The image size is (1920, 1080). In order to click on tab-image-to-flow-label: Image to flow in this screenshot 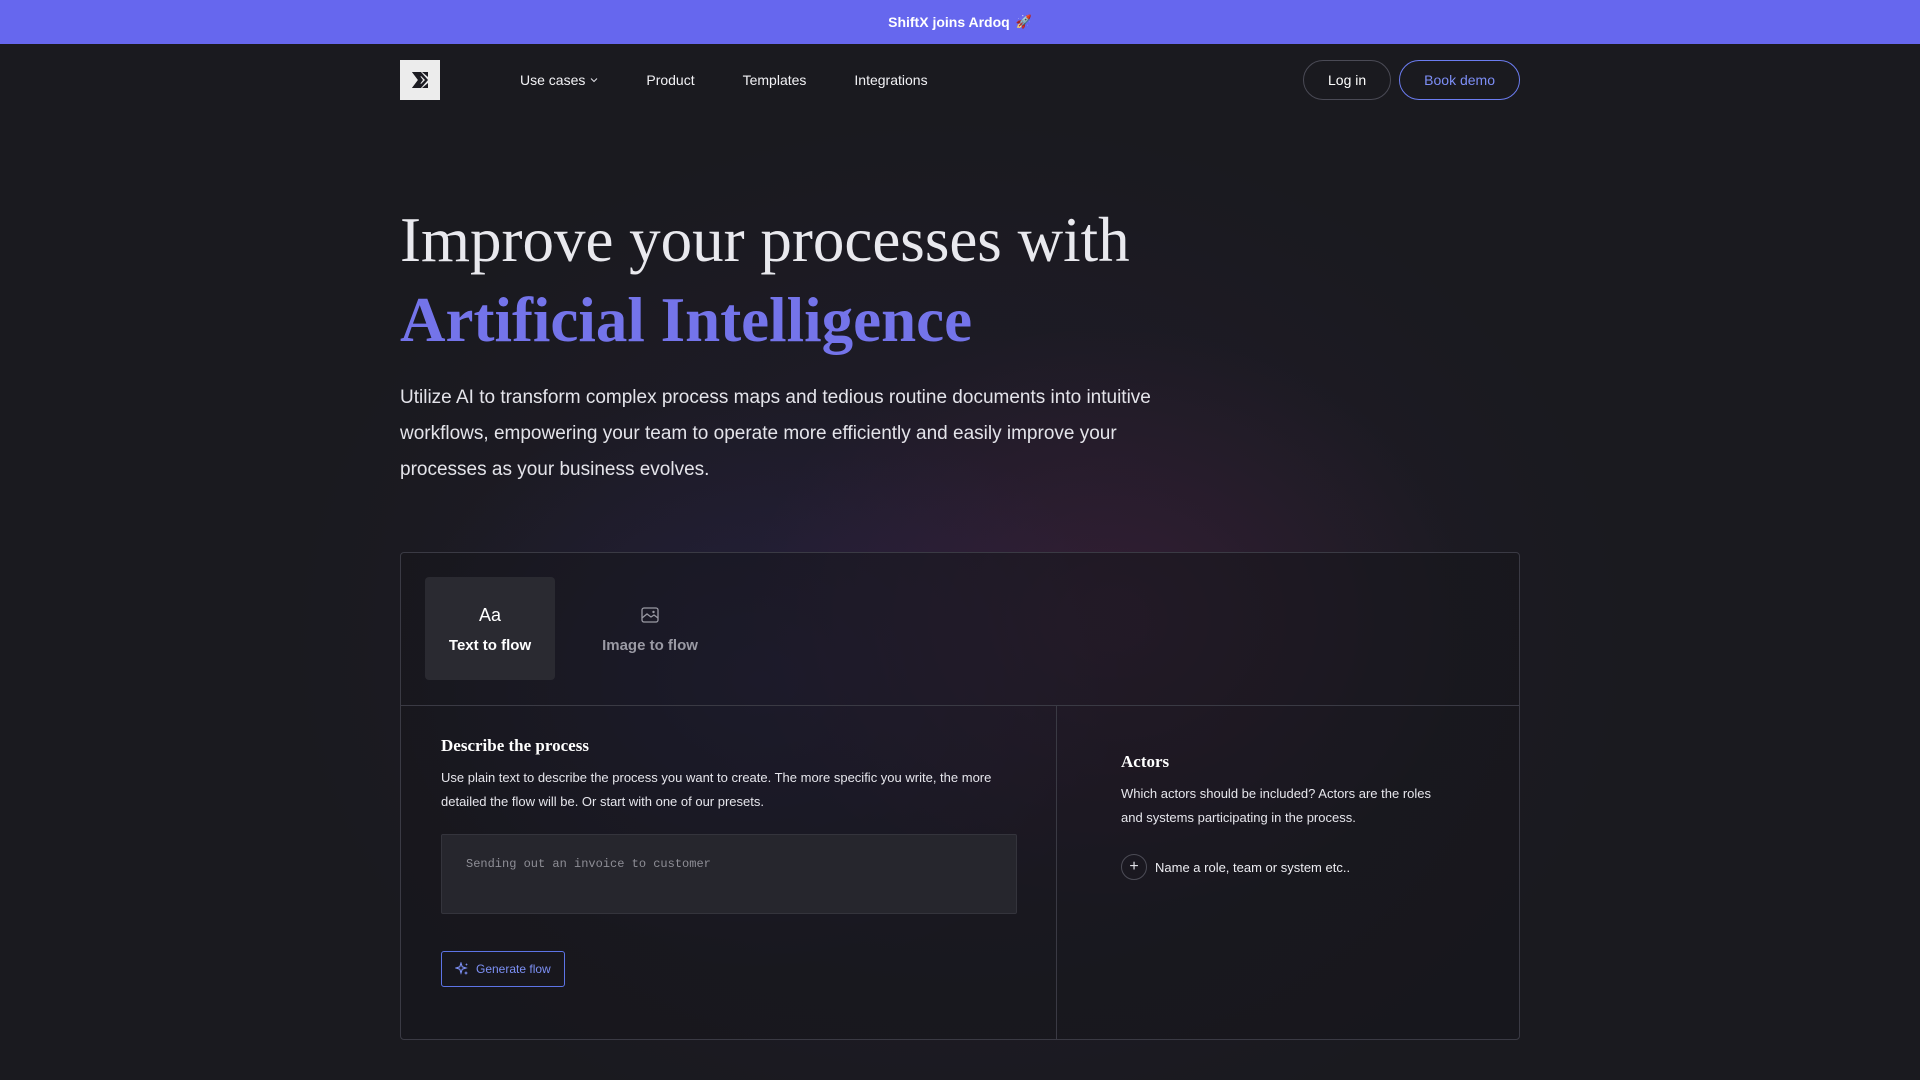, I will do `click(650, 645)`.